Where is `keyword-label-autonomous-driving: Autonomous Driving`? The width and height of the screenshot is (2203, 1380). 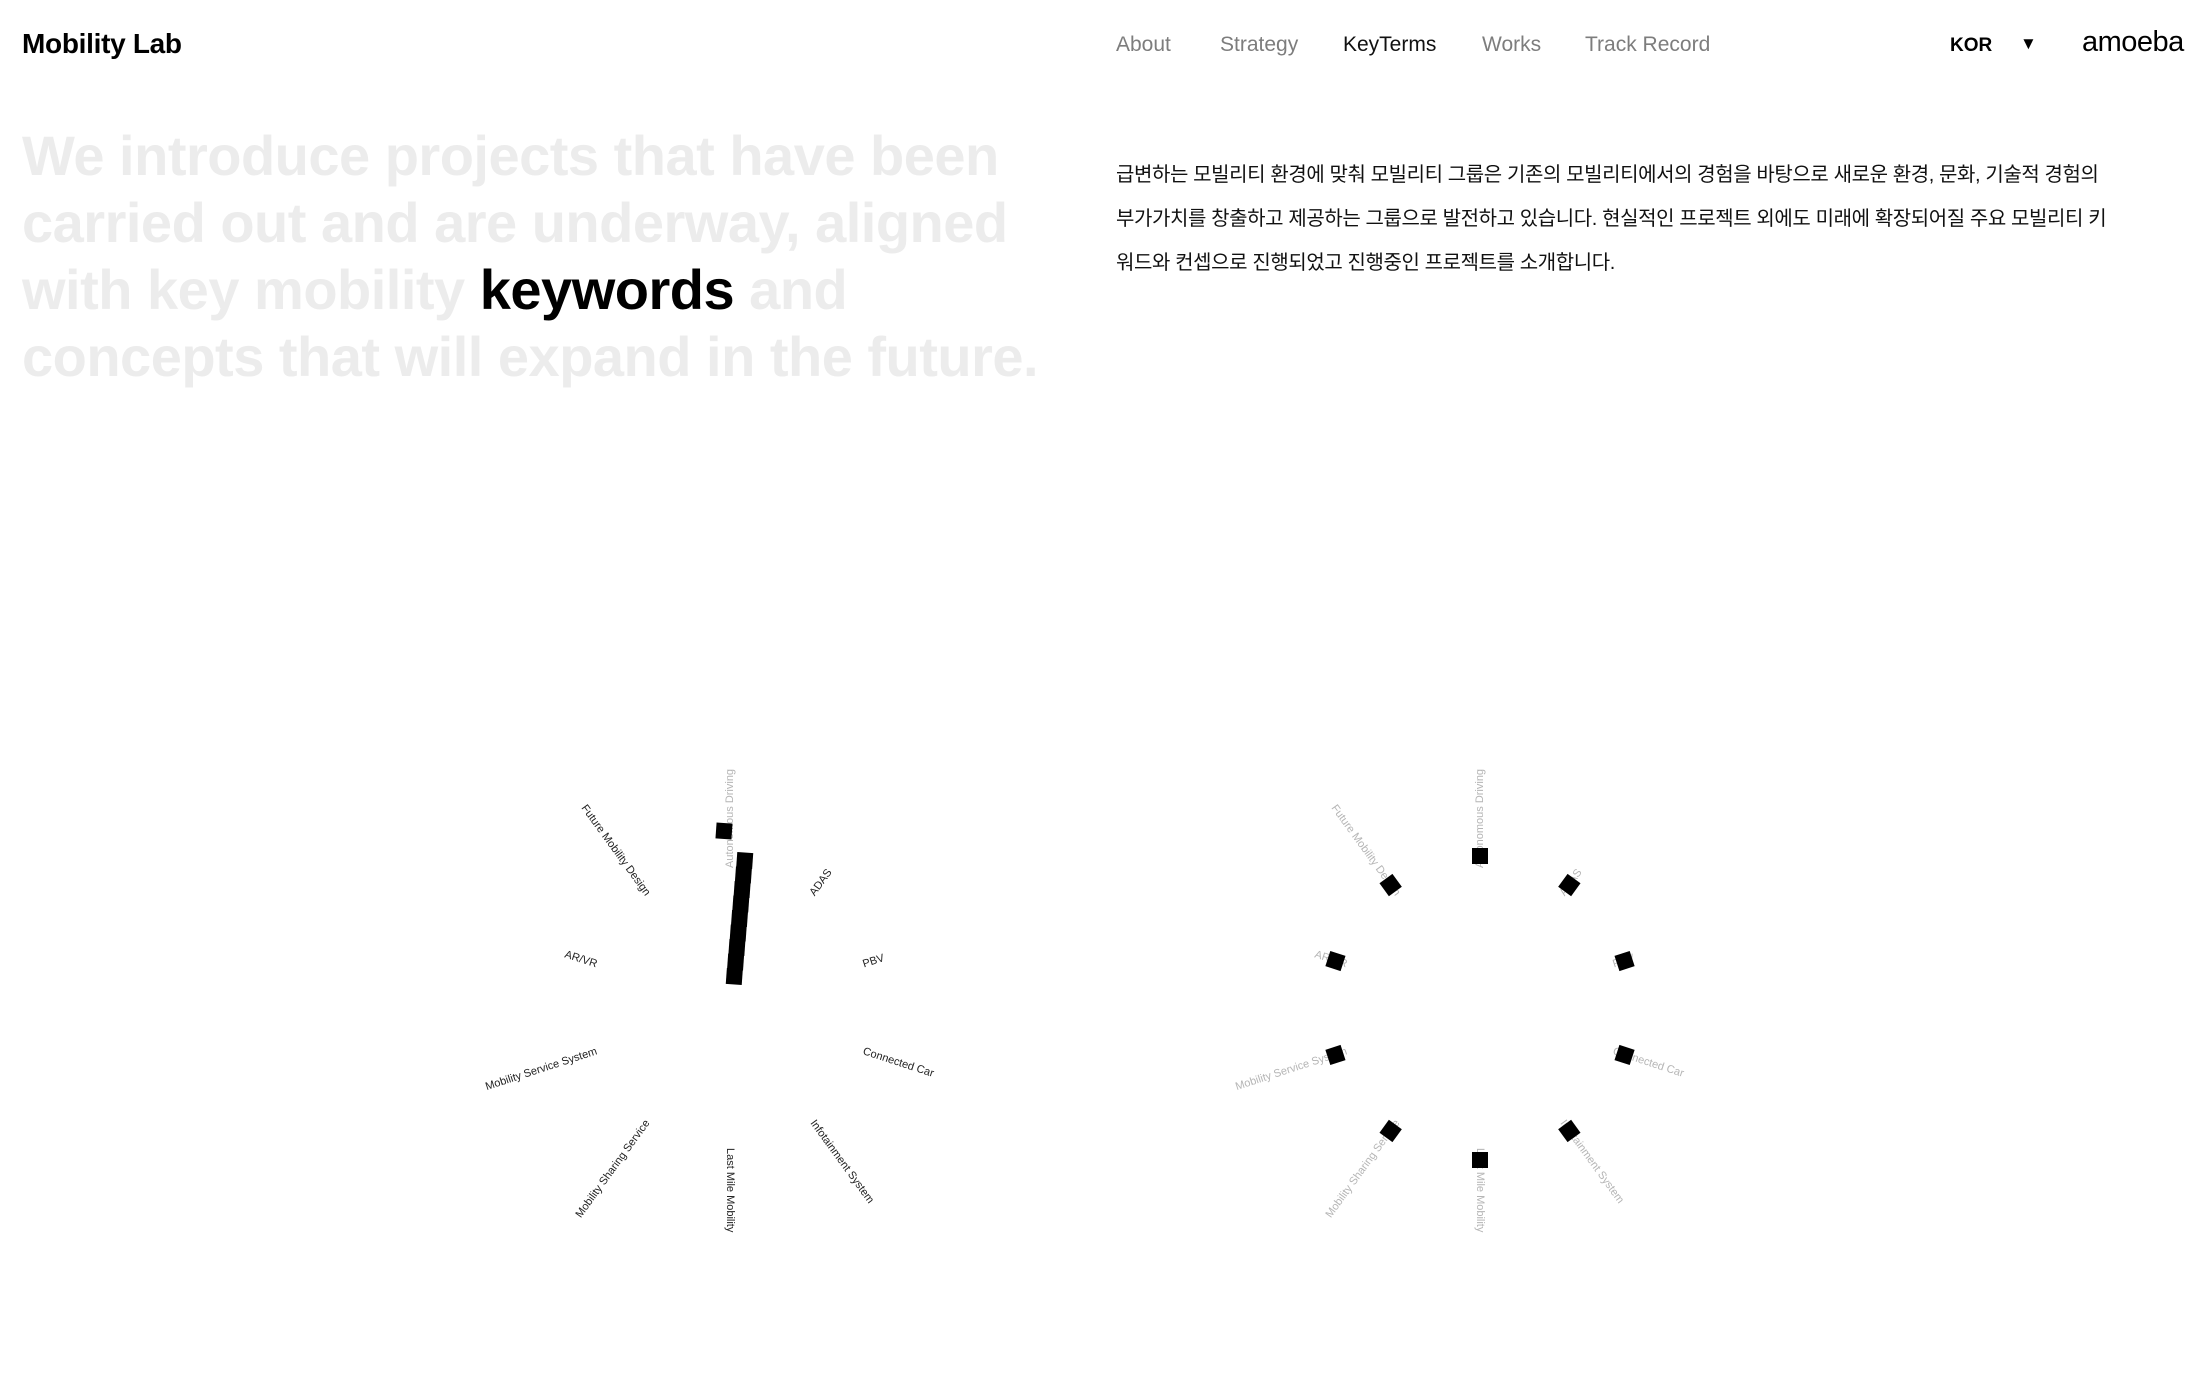 keyword-label-autonomous-driving: Autonomous Driving is located at coordinates (730, 818).